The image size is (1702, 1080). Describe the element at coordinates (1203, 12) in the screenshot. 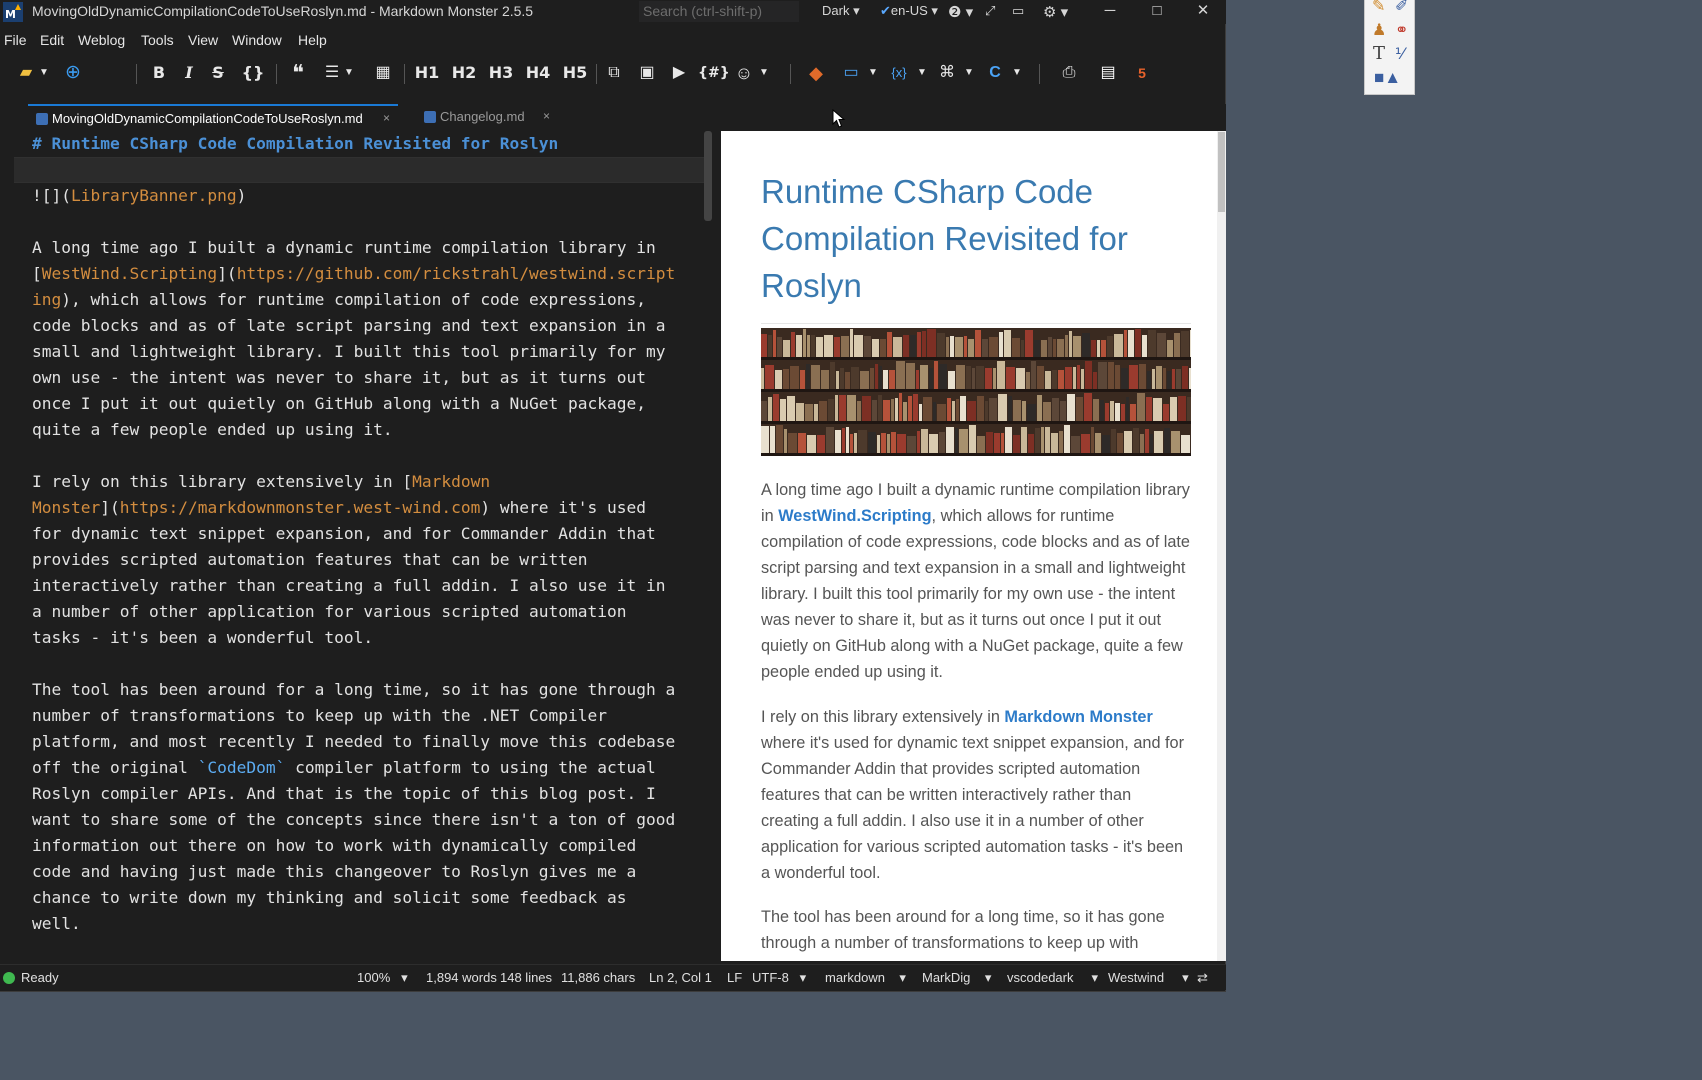

I see `close-window-button: ✕` at that location.